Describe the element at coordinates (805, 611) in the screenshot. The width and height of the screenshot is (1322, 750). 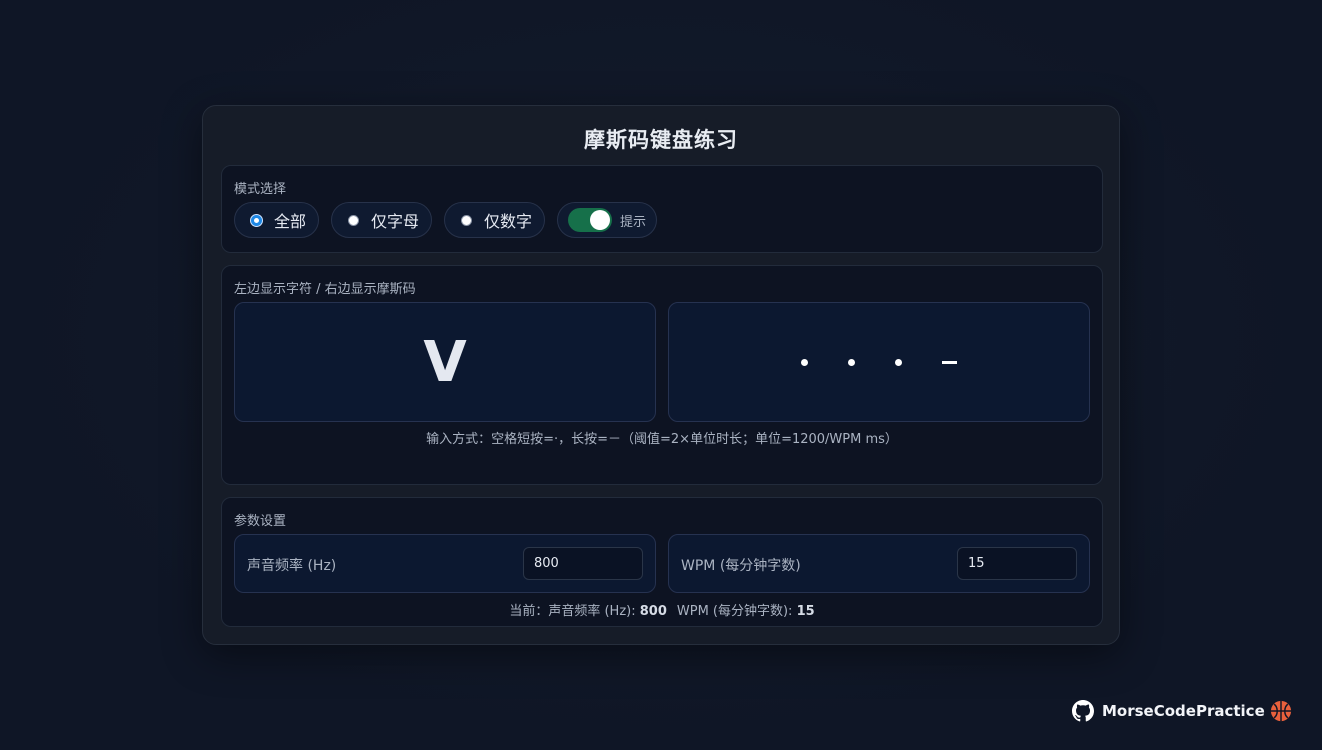
I see `current-wpm-value: 15` at that location.